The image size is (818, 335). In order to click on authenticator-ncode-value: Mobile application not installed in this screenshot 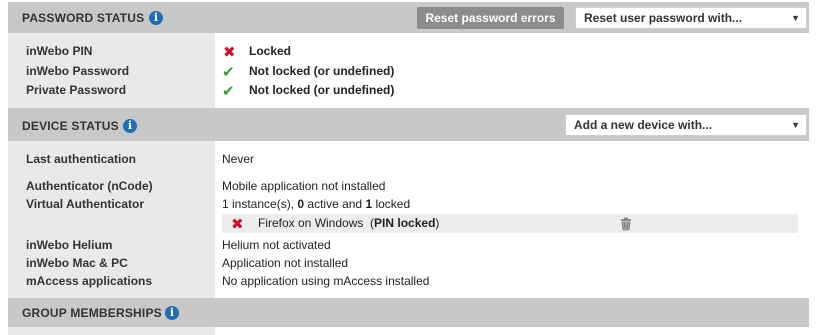, I will do `click(304, 186)`.